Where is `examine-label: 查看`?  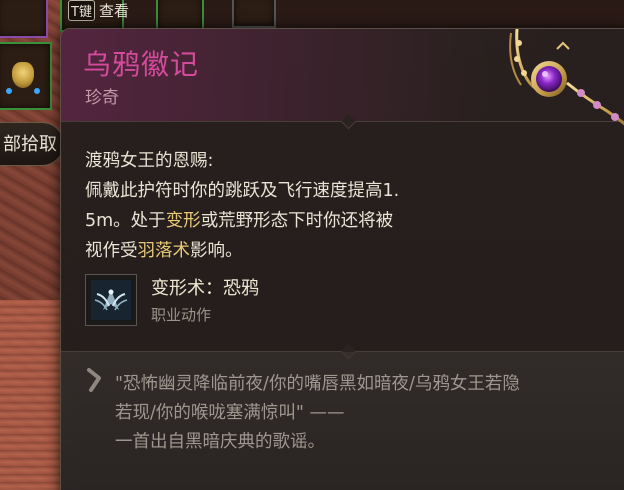 examine-label: 查看 is located at coordinates (113, 11).